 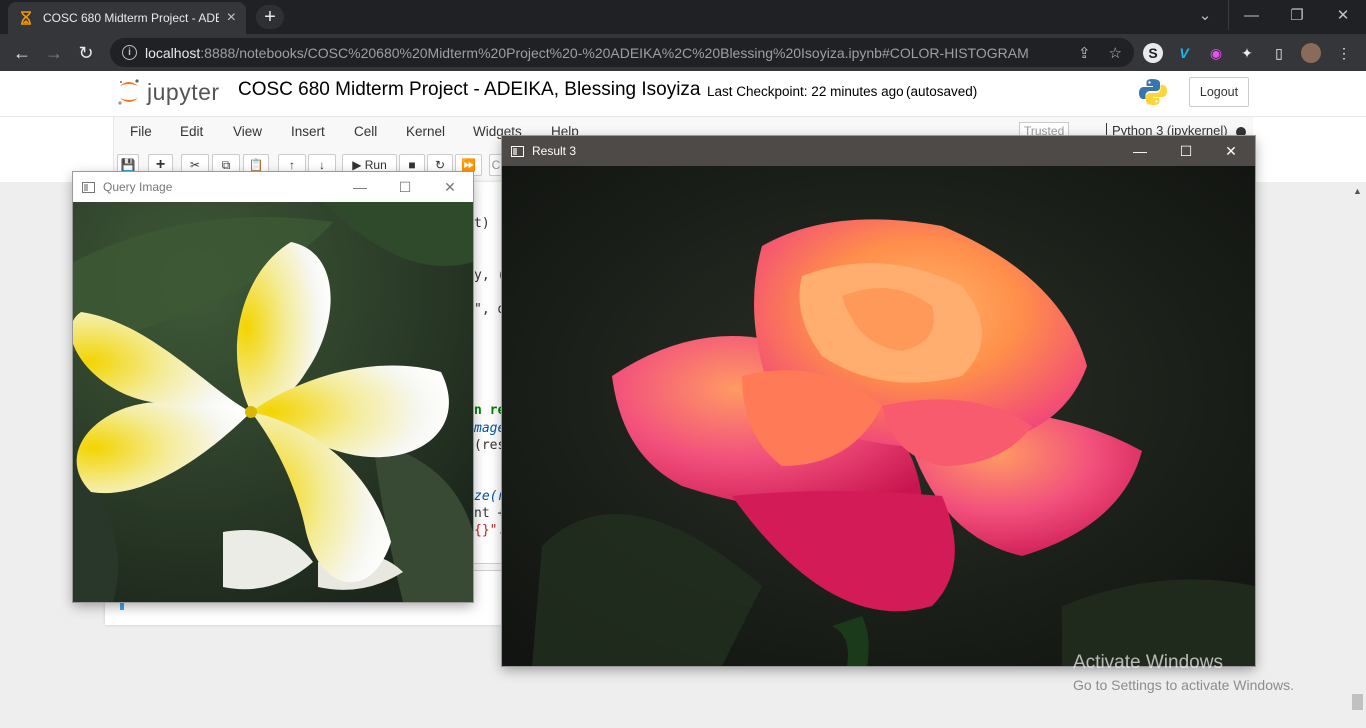 What do you see at coordinates (122, 606) in the screenshot?
I see `selected-cell-indicator` at bounding box center [122, 606].